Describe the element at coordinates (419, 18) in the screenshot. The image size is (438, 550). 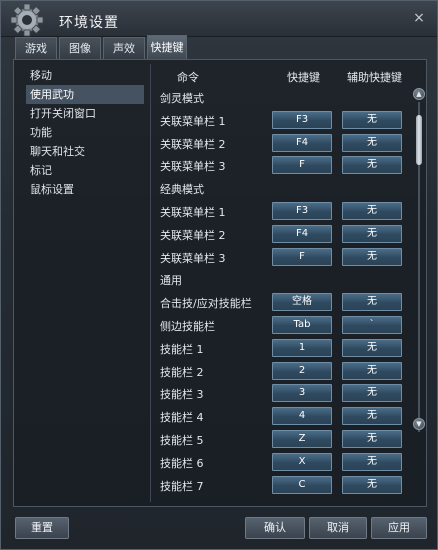
I see `close-icon: ×` at that location.